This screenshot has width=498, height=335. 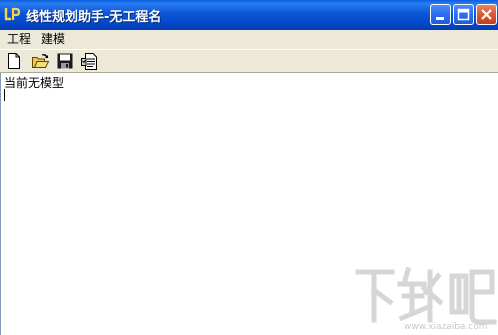 I want to click on open-folder-icon, so click(x=41, y=61).